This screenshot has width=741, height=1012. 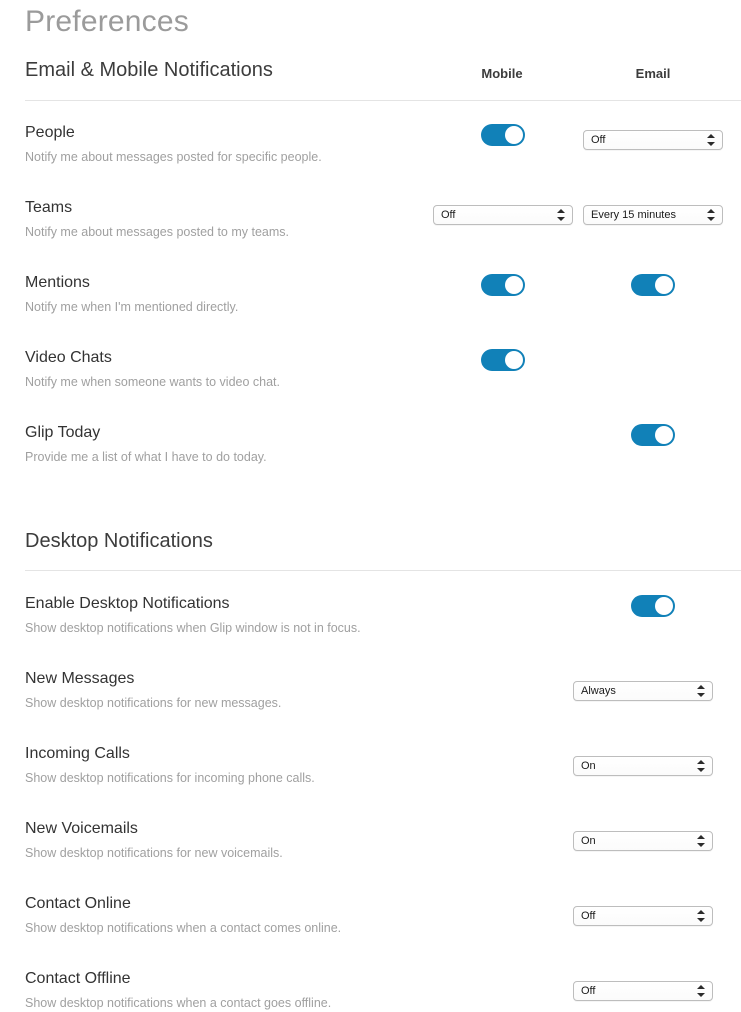 What do you see at coordinates (643, 991) in the screenshot?
I see `select-contact-offline: Off` at bounding box center [643, 991].